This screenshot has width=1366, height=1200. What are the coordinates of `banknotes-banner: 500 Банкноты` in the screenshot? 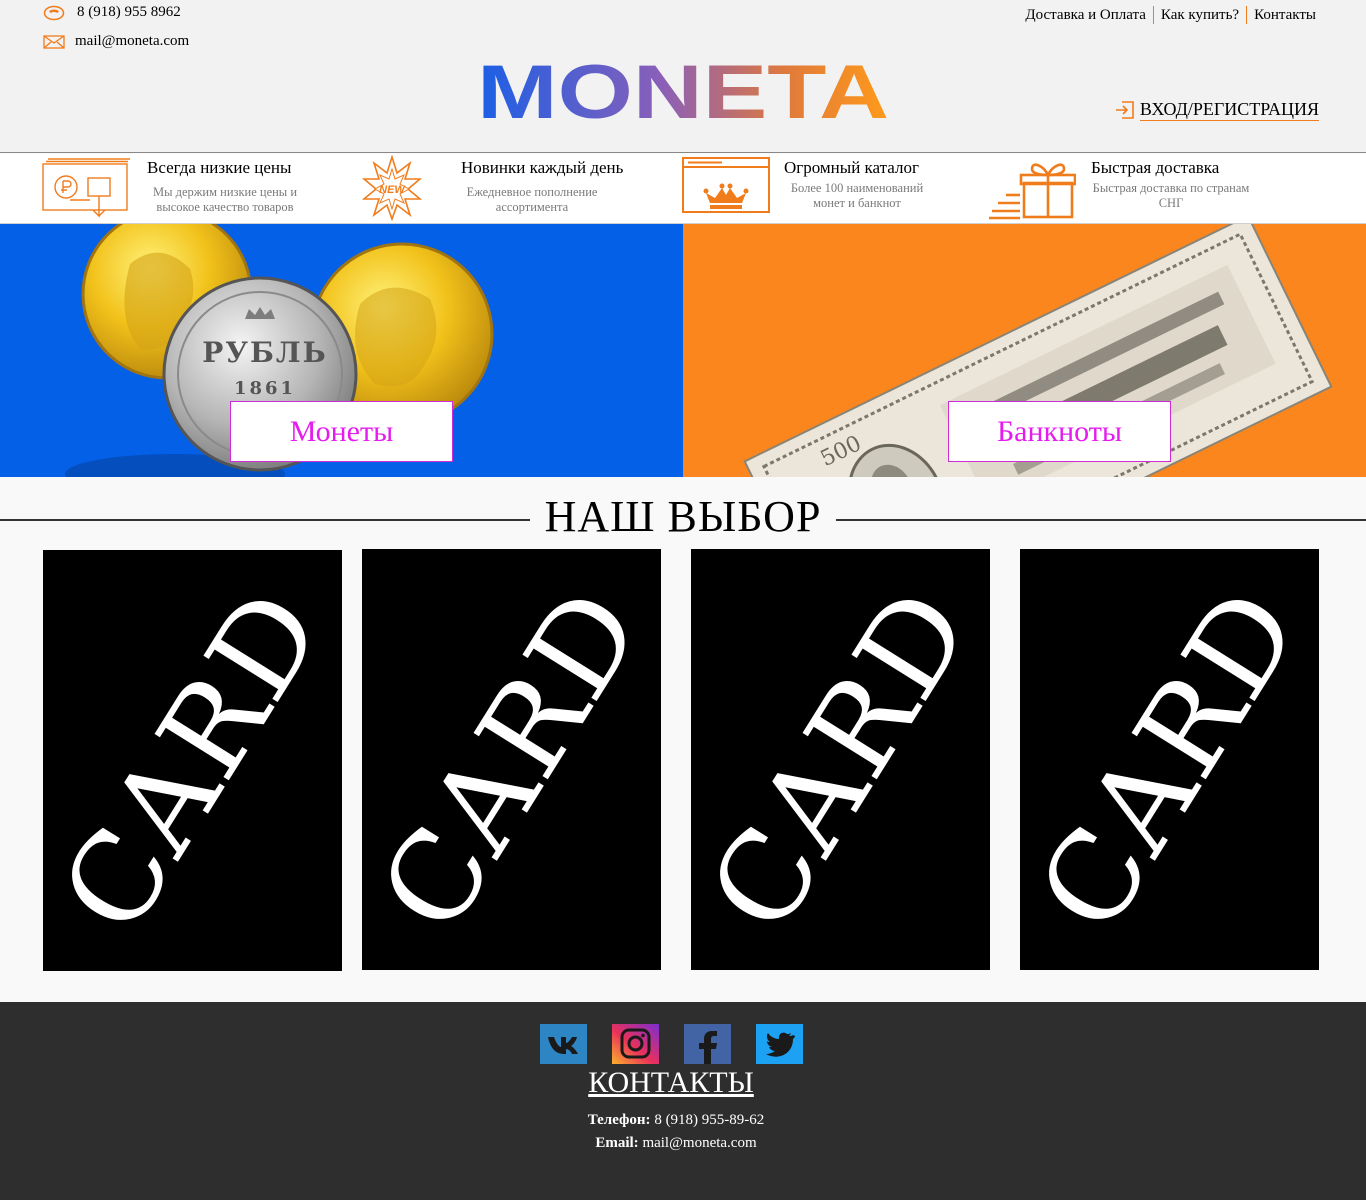 It's located at (1024, 350).